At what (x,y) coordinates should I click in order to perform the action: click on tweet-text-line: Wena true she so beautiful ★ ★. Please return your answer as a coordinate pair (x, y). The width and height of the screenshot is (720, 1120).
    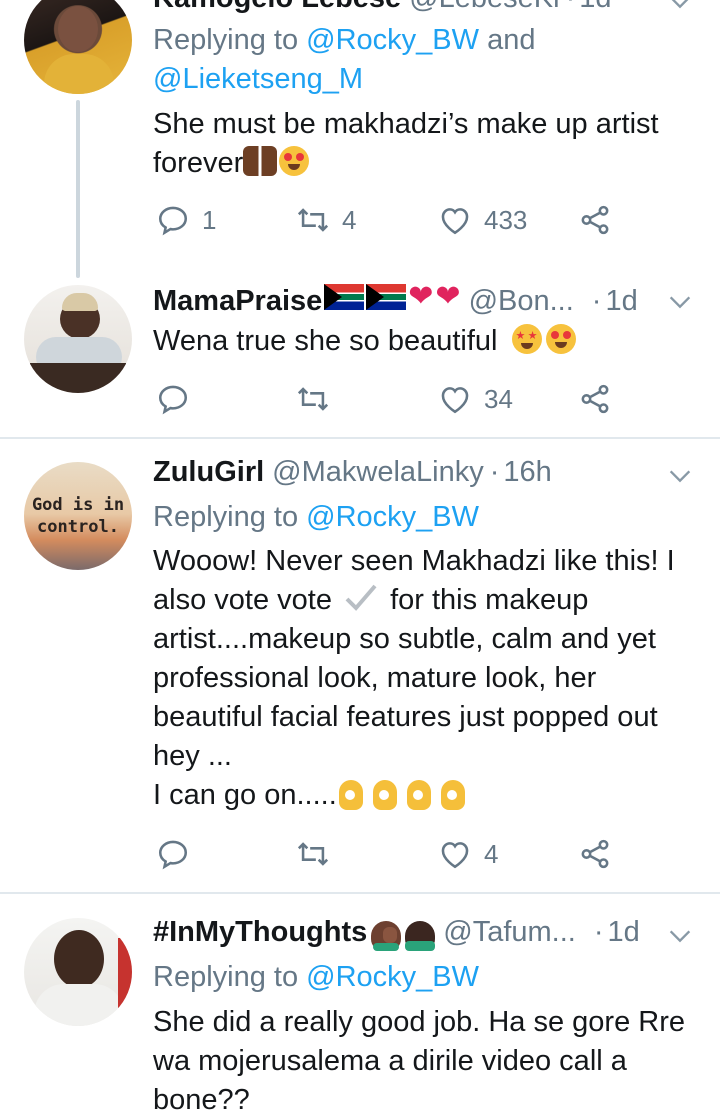
    Looking at the image, I should click on (425, 341).